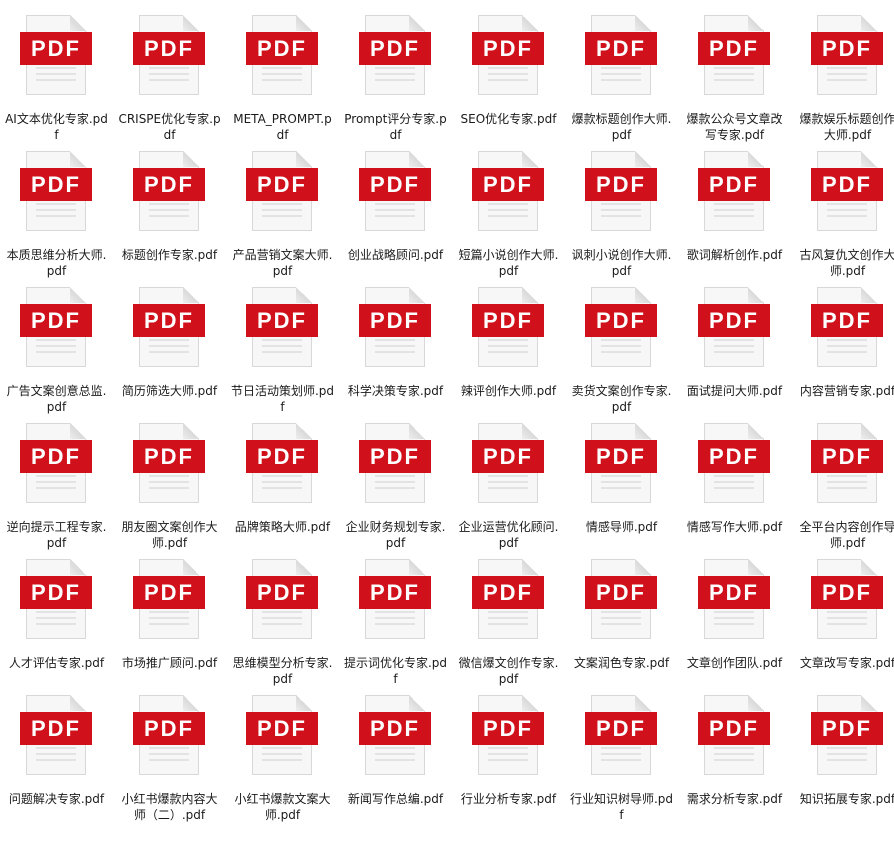 Image resolution: width=894 pixels, height=846 pixels. What do you see at coordinates (395, 758) in the screenshot?
I see `file-item: PDF 新闻写作总编.pdf` at bounding box center [395, 758].